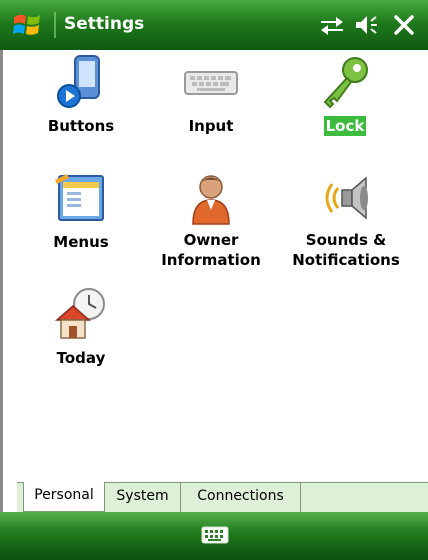 The width and height of the screenshot is (428, 560). What do you see at coordinates (211, 83) in the screenshot?
I see `keyboard-input-icon` at bounding box center [211, 83].